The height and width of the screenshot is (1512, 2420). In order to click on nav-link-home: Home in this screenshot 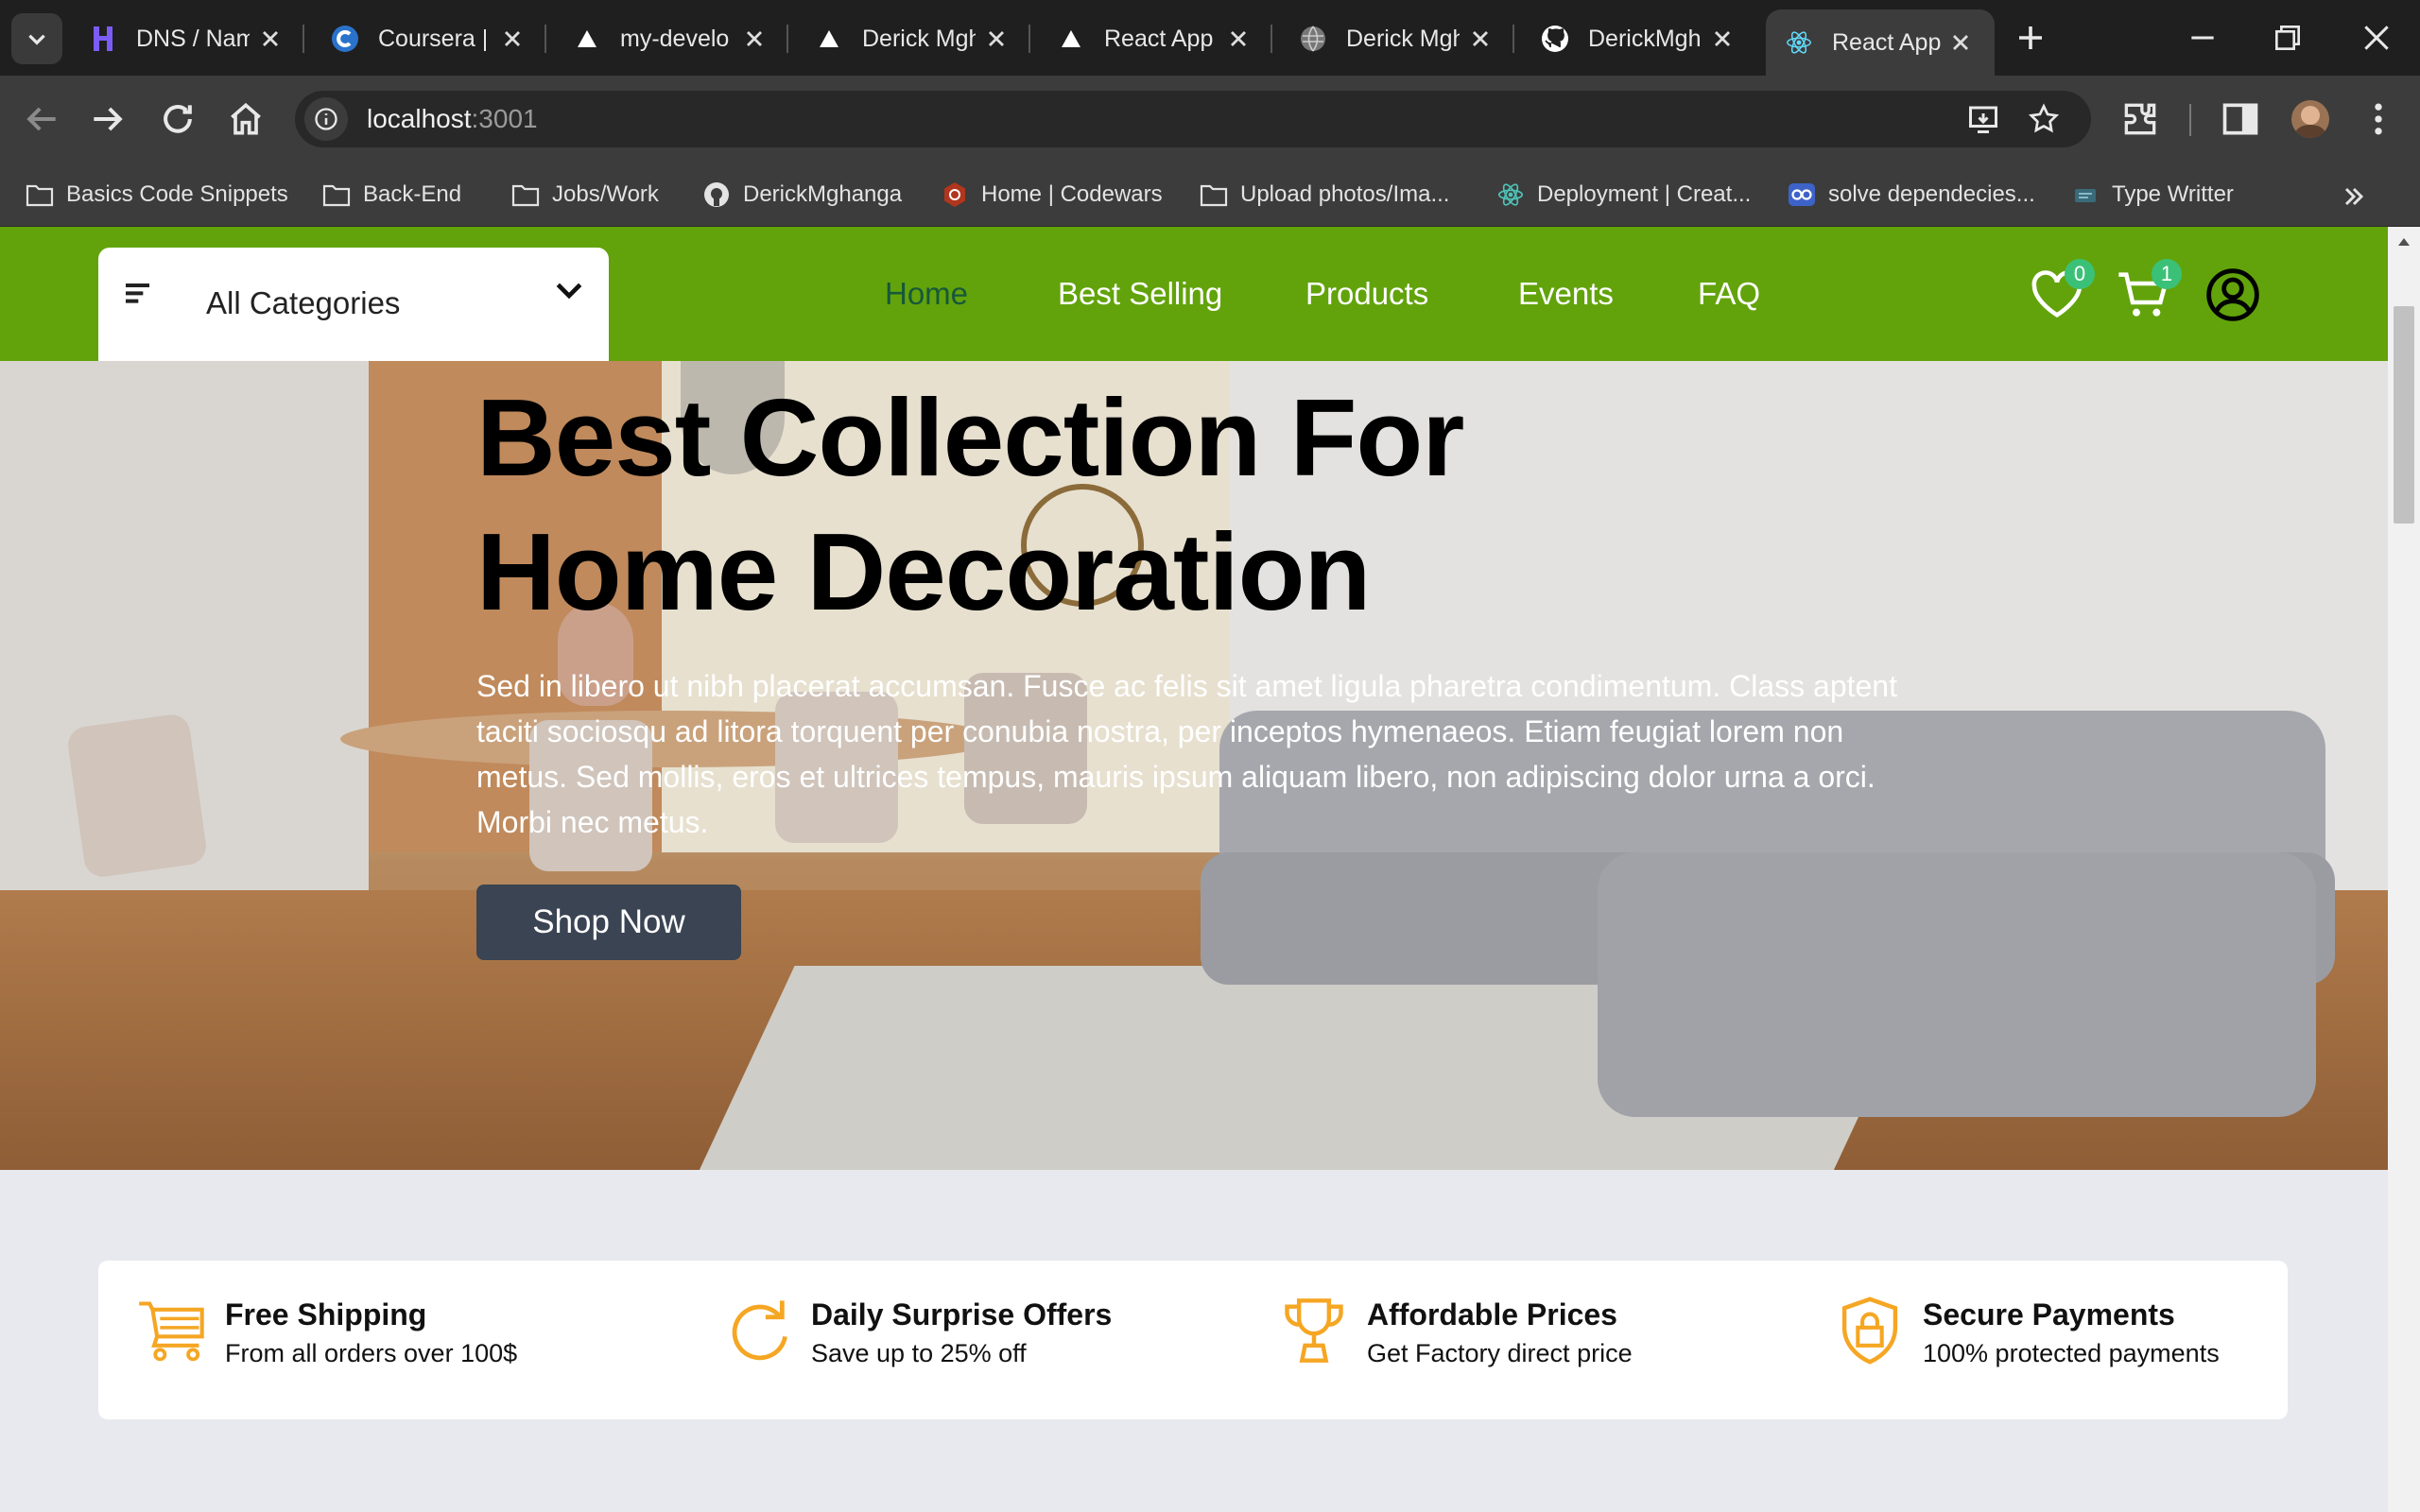, I will do `click(927, 294)`.